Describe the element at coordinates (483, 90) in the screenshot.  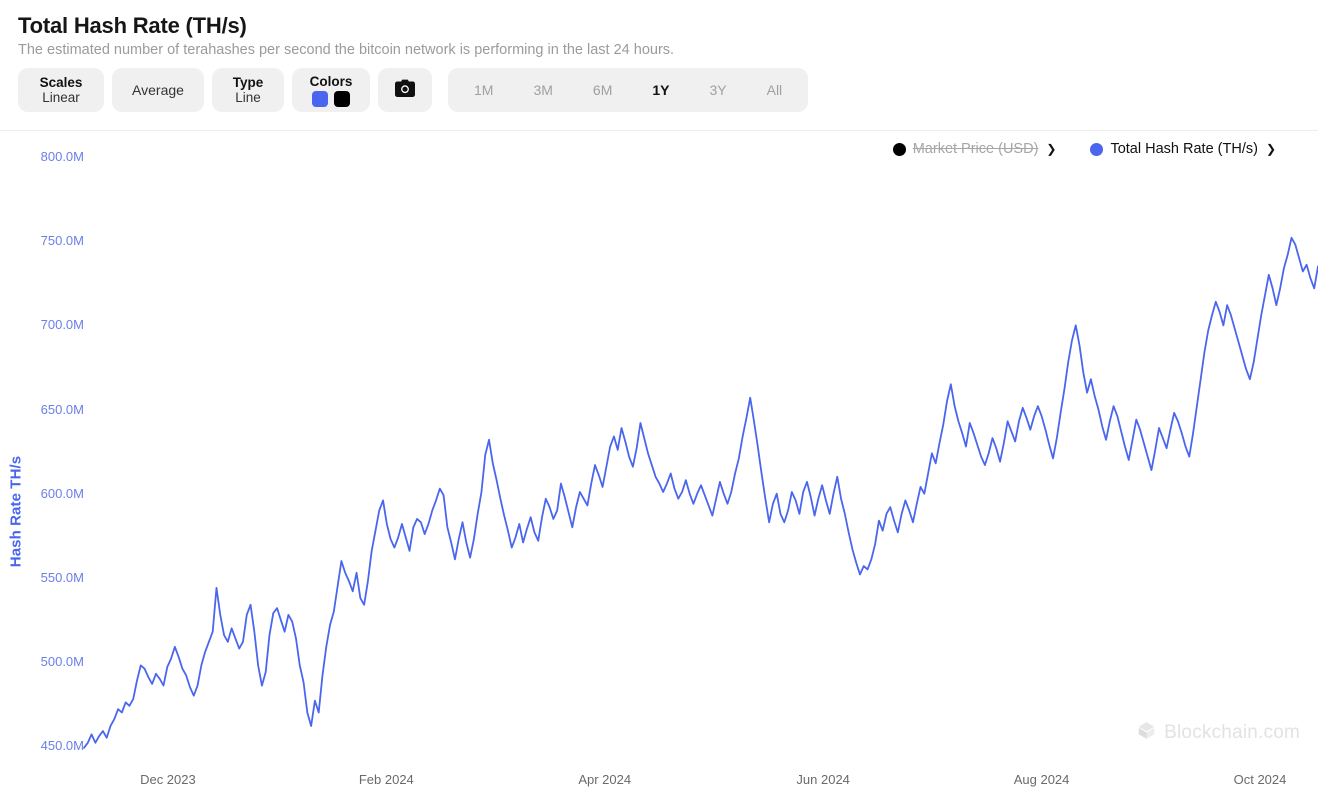
I see `range-button-1m: 1M` at that location.